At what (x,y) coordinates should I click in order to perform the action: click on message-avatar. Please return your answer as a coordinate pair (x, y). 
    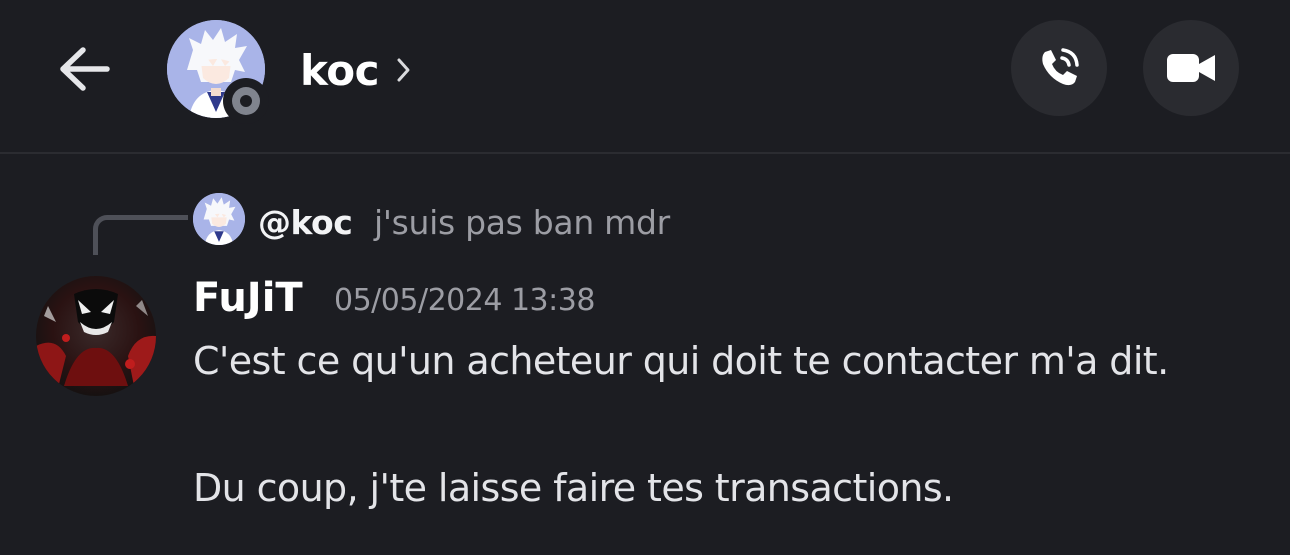
    Looking at the image, I should click on (96, 336).